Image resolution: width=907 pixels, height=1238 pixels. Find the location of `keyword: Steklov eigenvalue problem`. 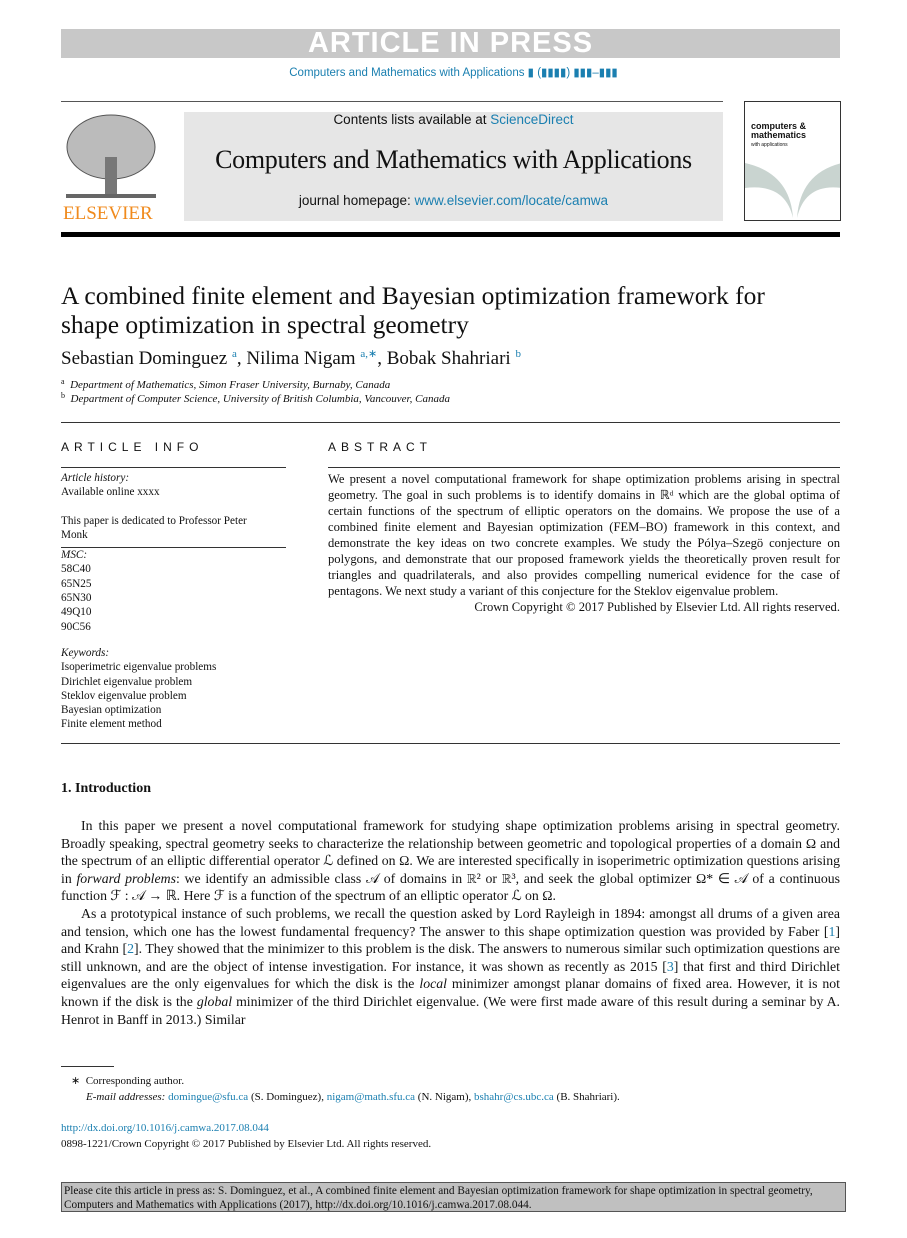

keyword: Steklov eigenvalue problem is located at coordinates (124, 695).